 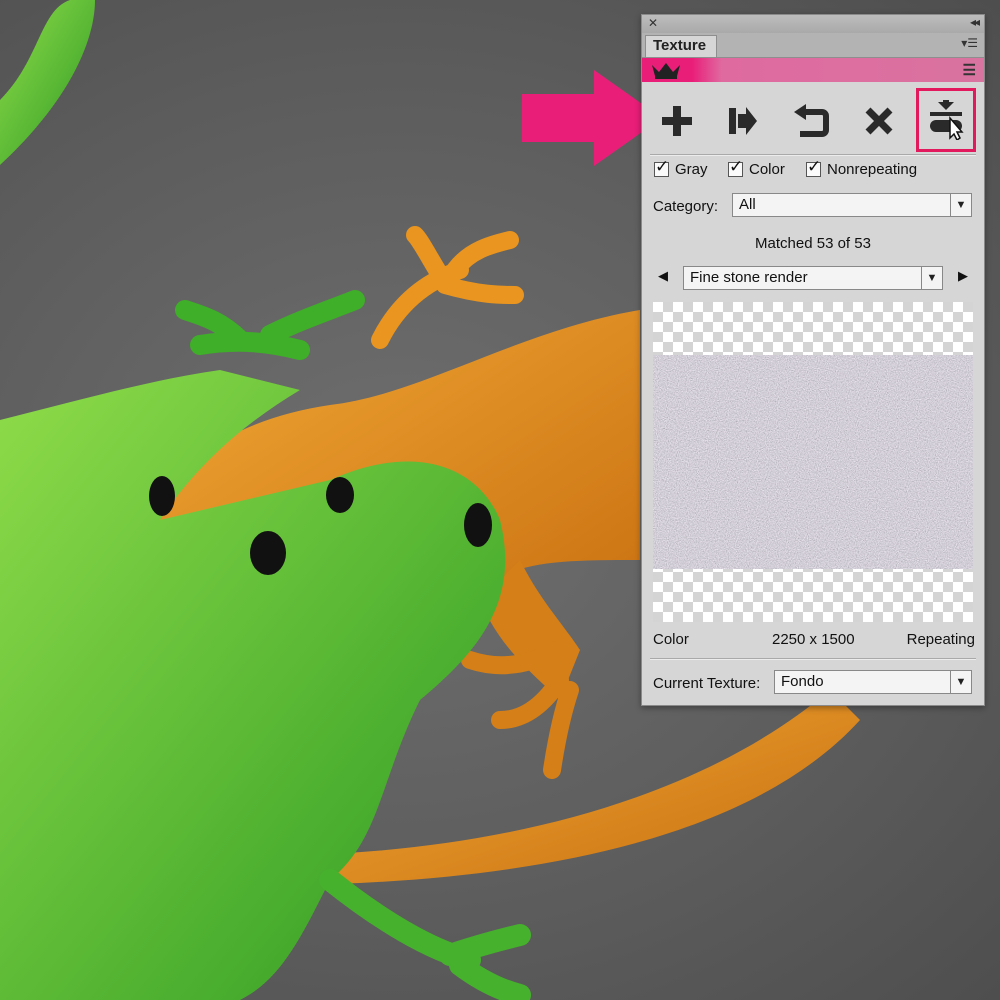 I want to click on panel-menu-icon: ▾☰, so click(x=969, y=43).